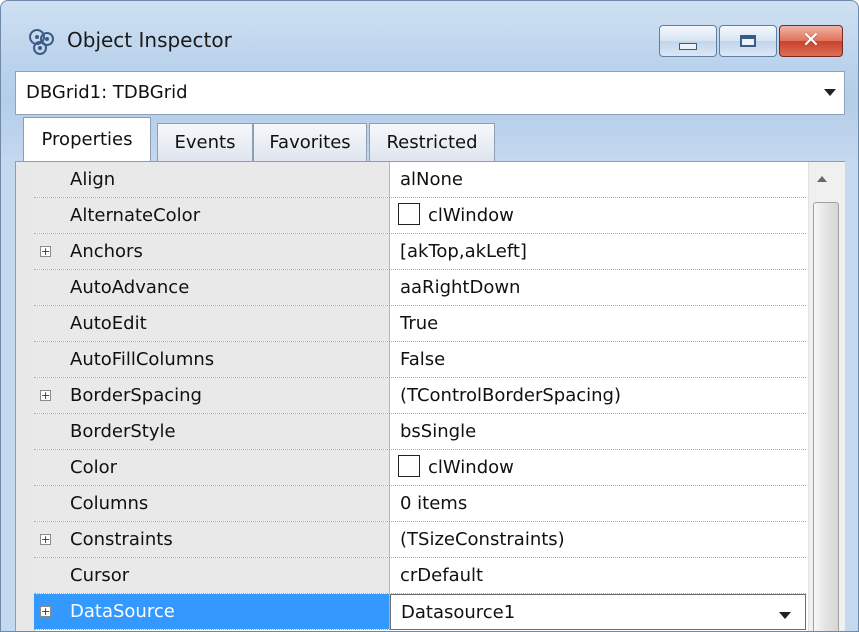  What do you see at coordinates (205, 142) in the screenshot?
I see `tab-events: Events` at bounding box center [205, 142].